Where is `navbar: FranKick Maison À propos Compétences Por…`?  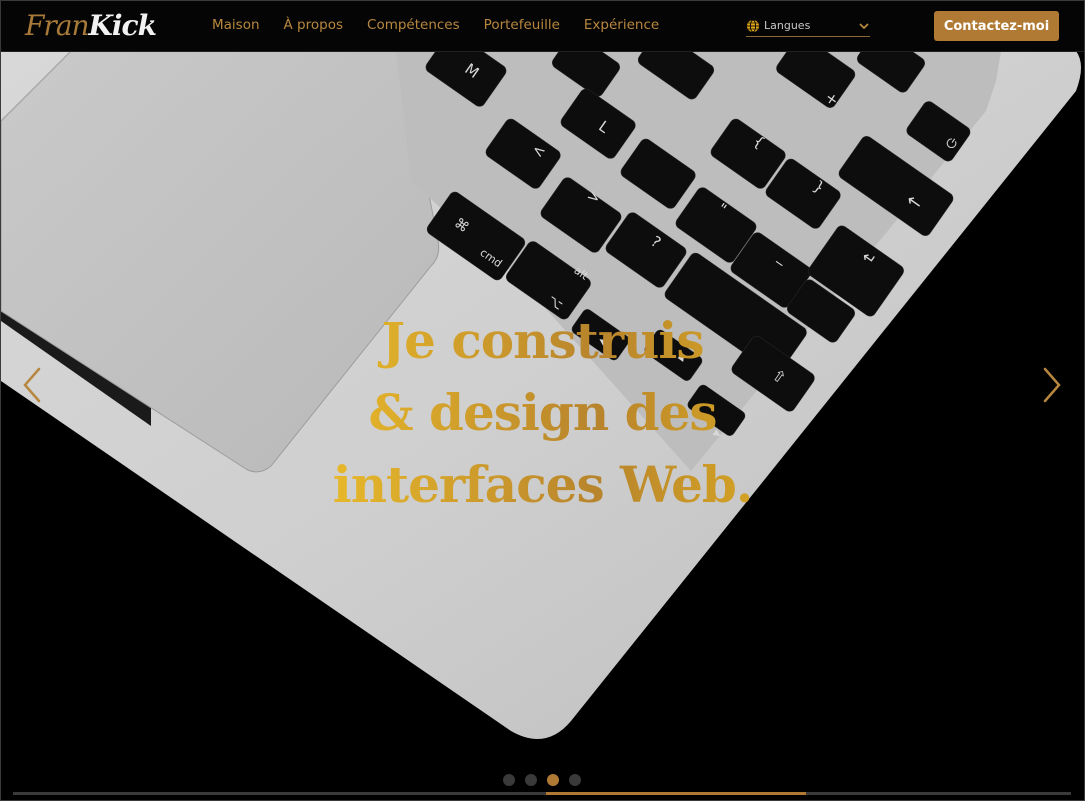
navbar: FranKick Maison À propos Compétences Por… is located at coordinates (542, 26).